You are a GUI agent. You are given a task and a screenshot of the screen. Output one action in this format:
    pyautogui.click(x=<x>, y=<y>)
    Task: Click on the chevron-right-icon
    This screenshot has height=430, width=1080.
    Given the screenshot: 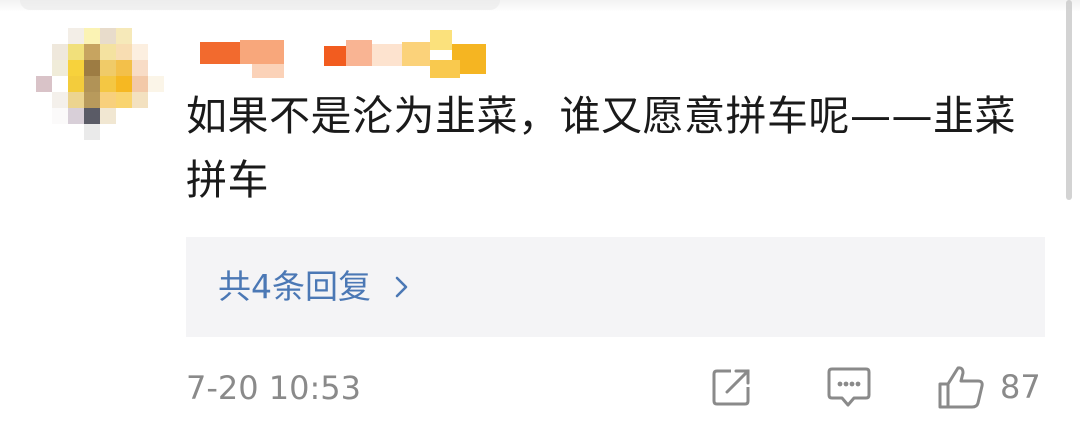 What is the action you would take?
    pyautogui.click(x=401, y=287)
    